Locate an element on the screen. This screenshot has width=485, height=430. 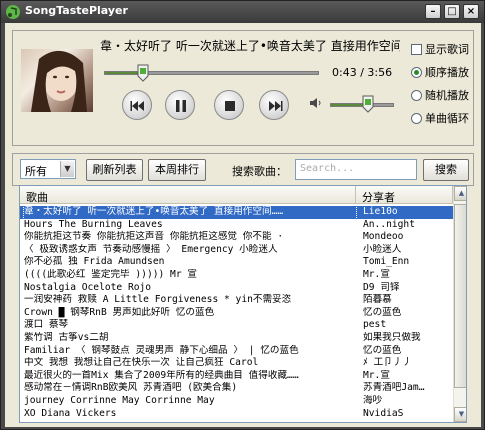
sharer-name: 陌暮慕 is located at coordinates (377, 300).